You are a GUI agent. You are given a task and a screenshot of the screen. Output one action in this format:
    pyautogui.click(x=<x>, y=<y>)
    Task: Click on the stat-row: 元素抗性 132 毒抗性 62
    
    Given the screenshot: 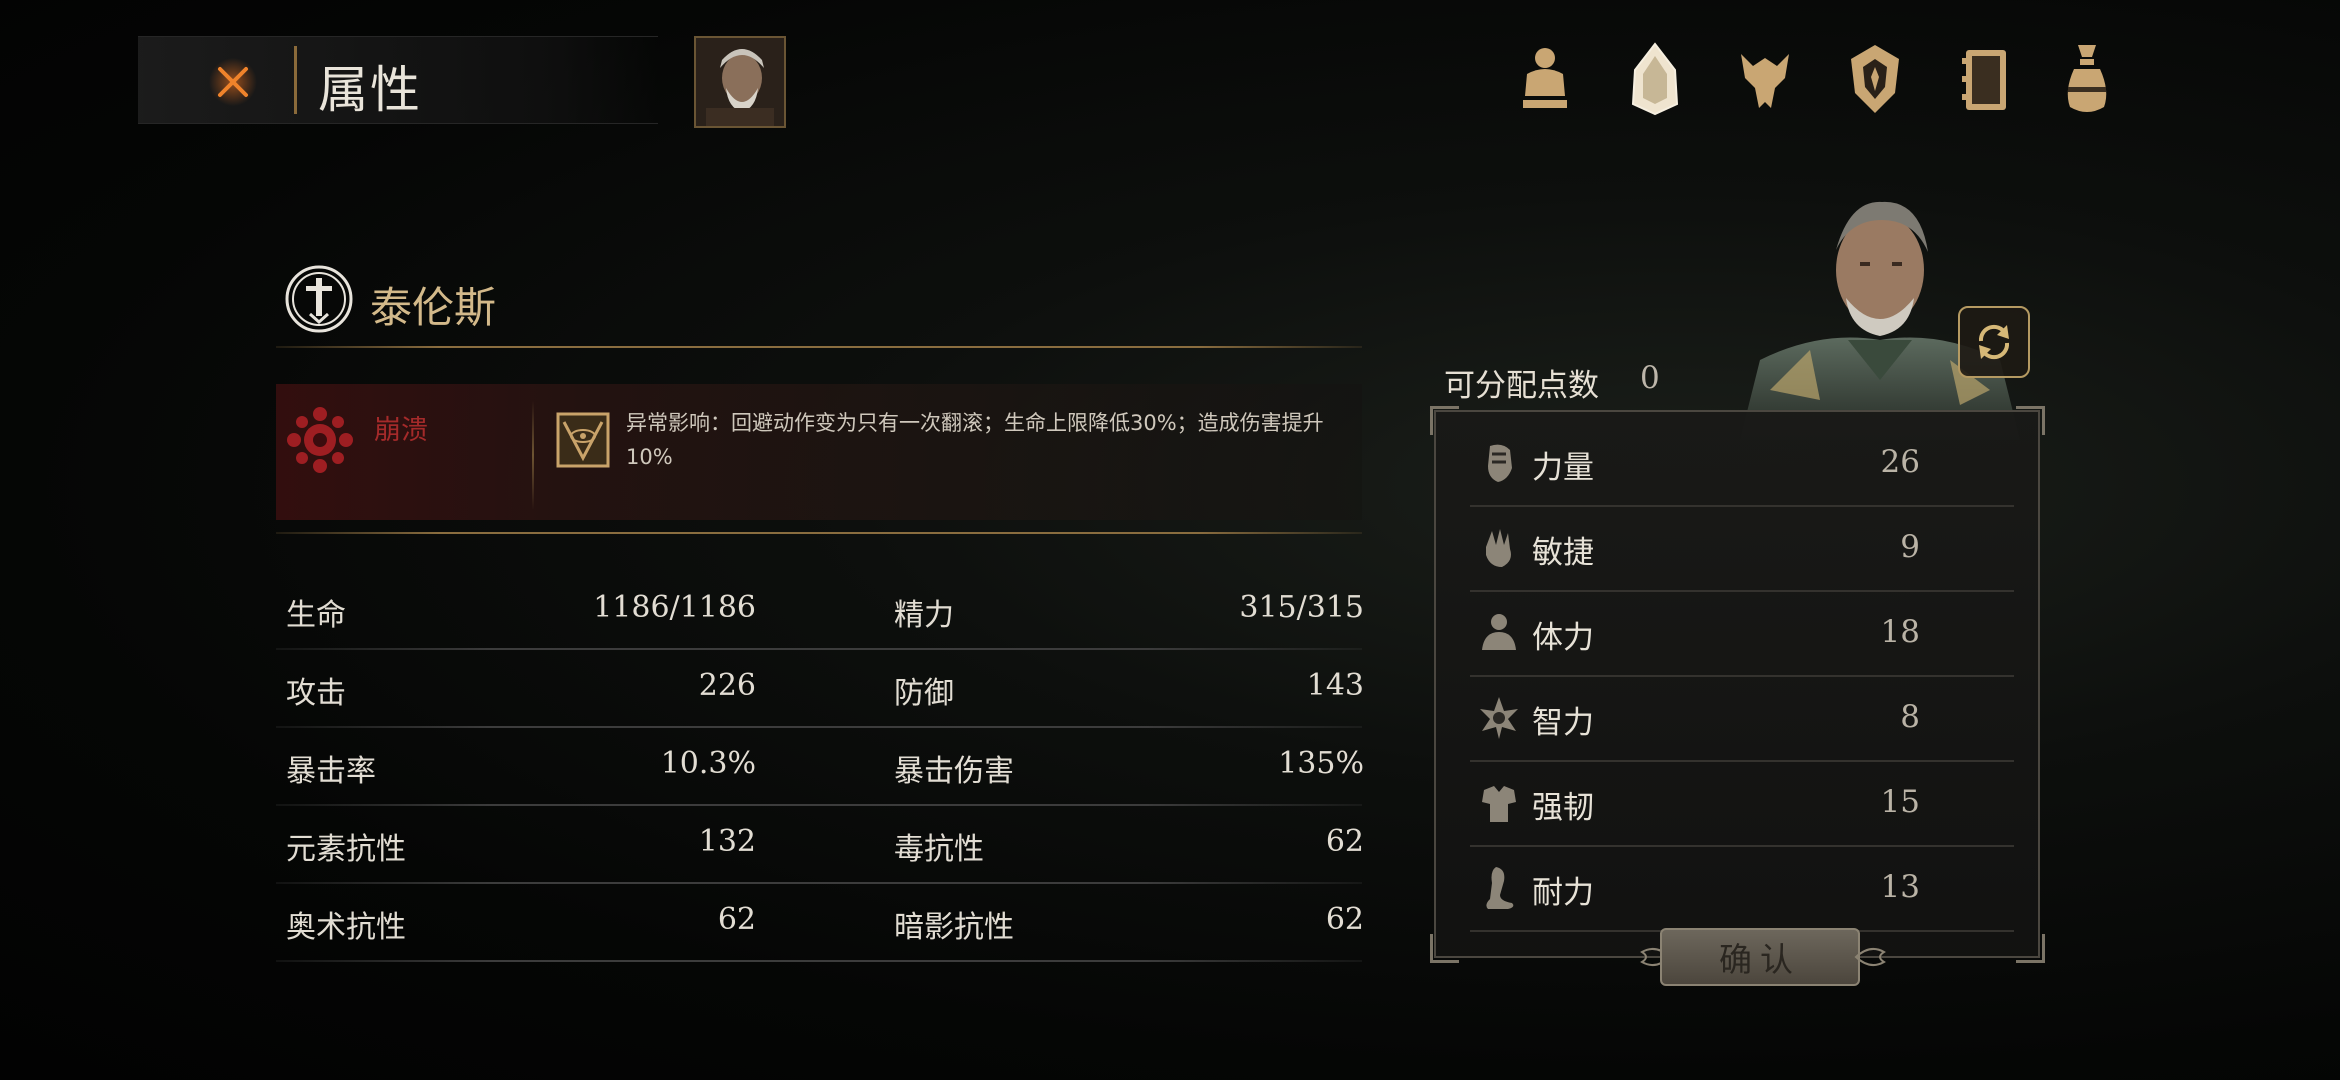 What is the action you would take?
    pyautogui.click(x=820, y=845)
    